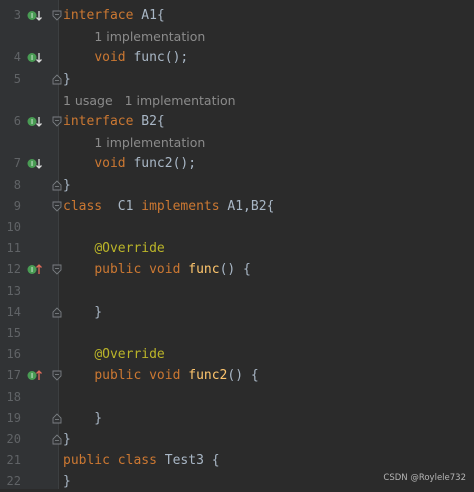 The image size is (474, 492). I want to click on line-number: 3, so click(17, 15).